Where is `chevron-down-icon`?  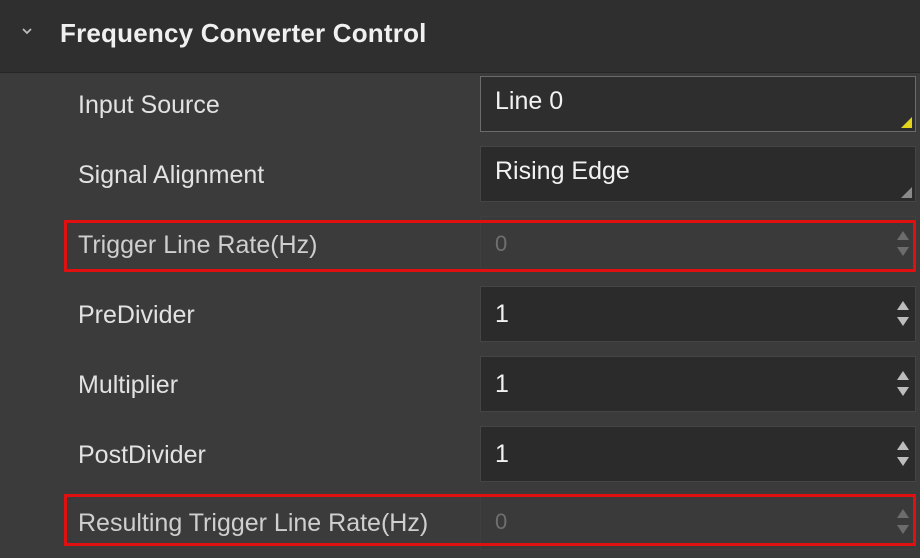
chevron-down-icon is located at coordinates (27, 31).